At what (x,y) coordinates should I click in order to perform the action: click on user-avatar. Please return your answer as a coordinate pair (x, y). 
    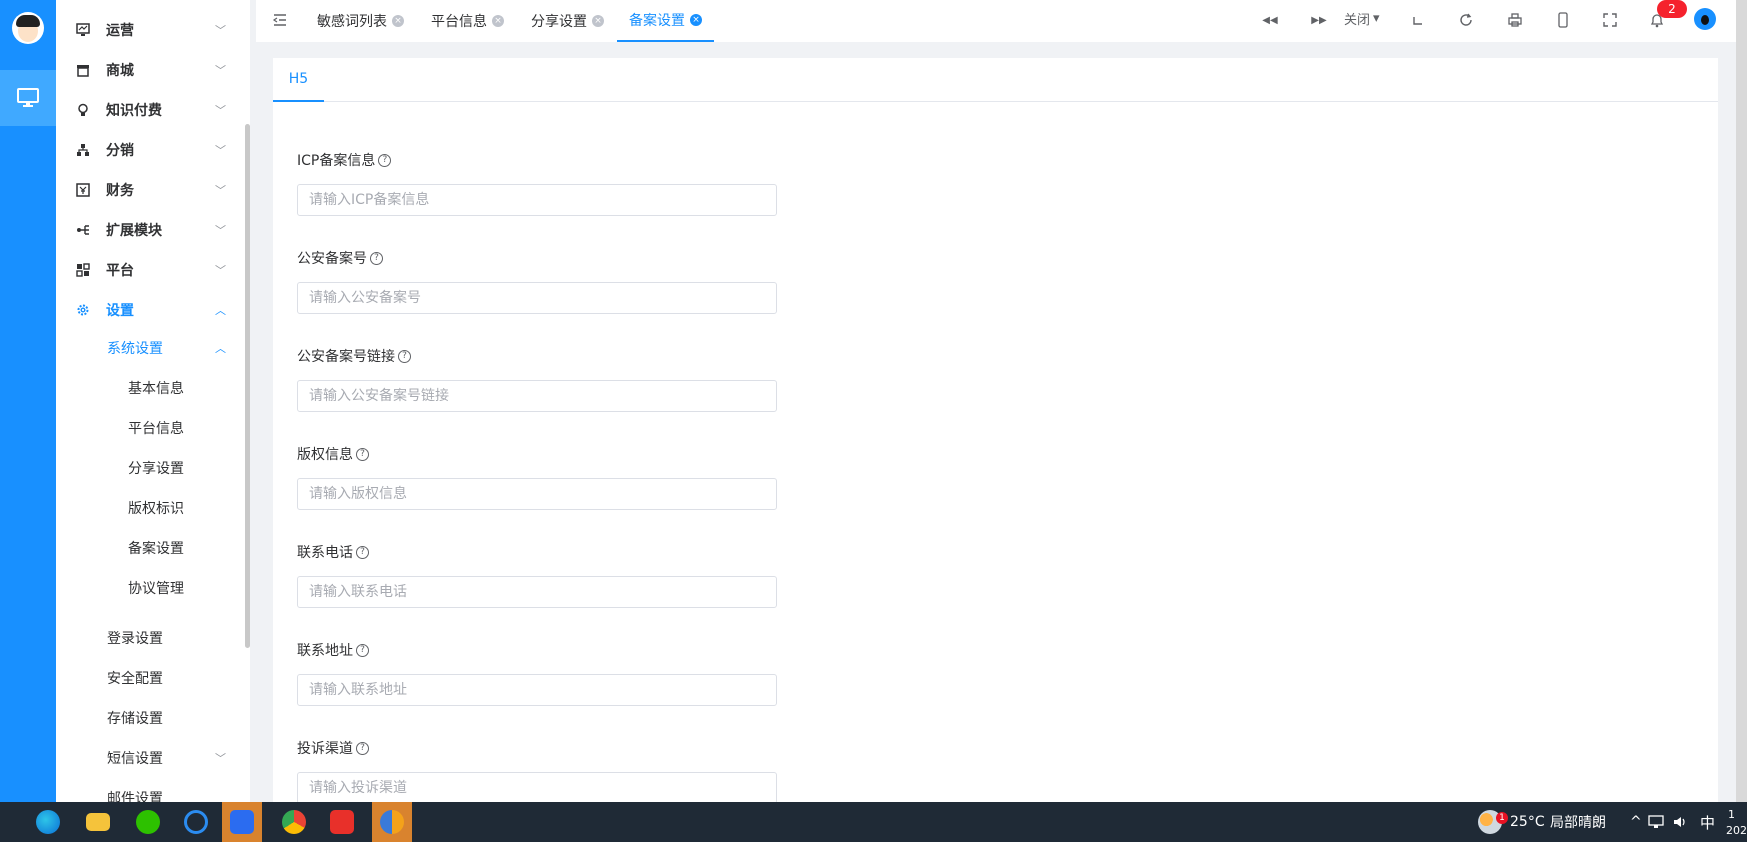
    Looking at the image, I should click on (28, 28).